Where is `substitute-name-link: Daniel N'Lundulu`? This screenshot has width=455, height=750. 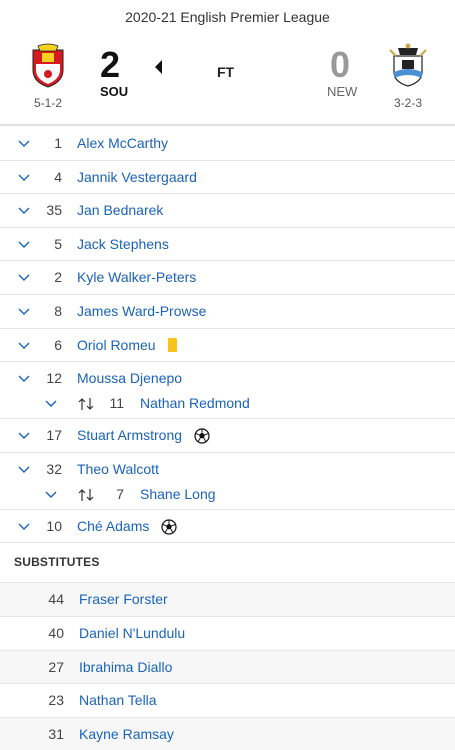
substitute-name-link: Daniel N'Lundulu is located at coordinates (132, 633).